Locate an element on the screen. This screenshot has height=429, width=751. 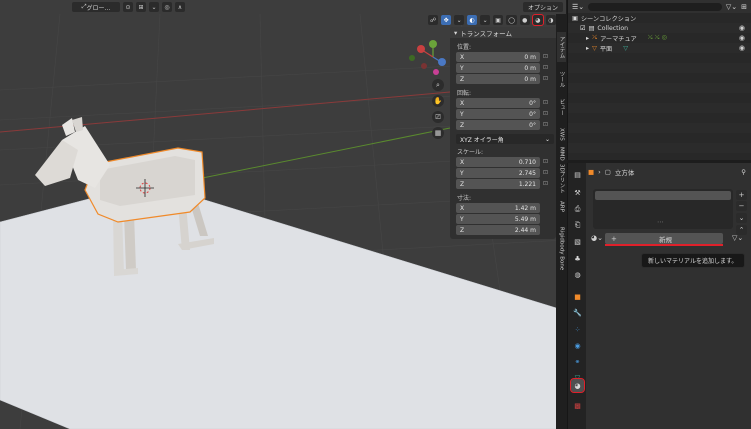
remove-slot-button: − is located at coordinates (741, 206).